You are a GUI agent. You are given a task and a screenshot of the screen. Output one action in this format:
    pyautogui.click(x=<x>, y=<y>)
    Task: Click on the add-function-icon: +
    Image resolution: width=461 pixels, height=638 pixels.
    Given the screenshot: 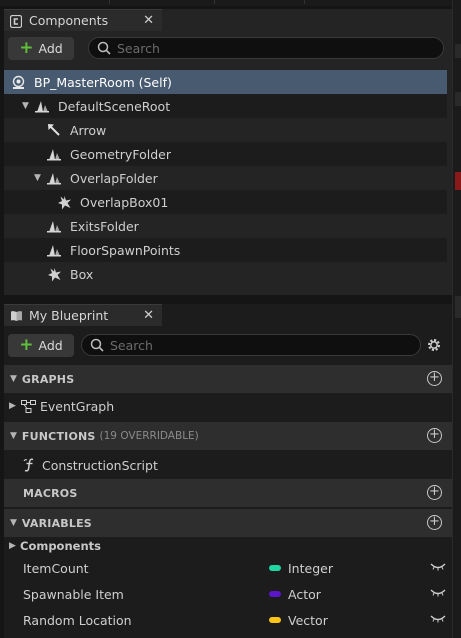 What is the action you would take?
    pyautogui.click(x=434, y=435)
    